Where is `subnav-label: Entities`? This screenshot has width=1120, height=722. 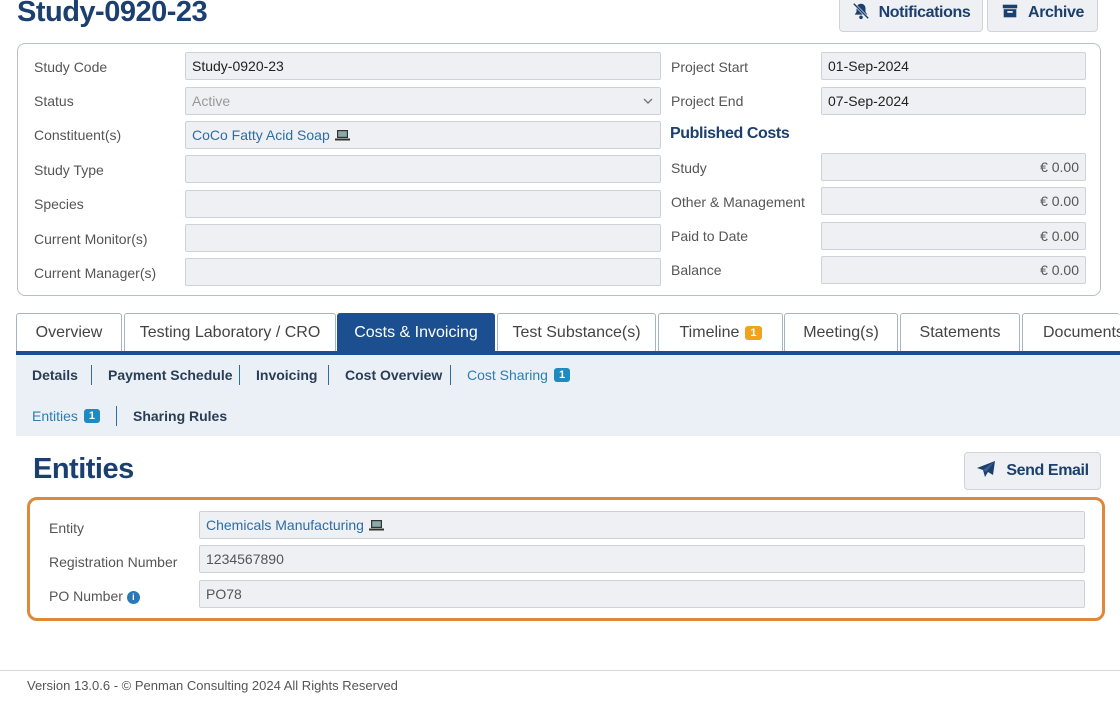 subnav-label: Entities is located at coordinates (55, 416).